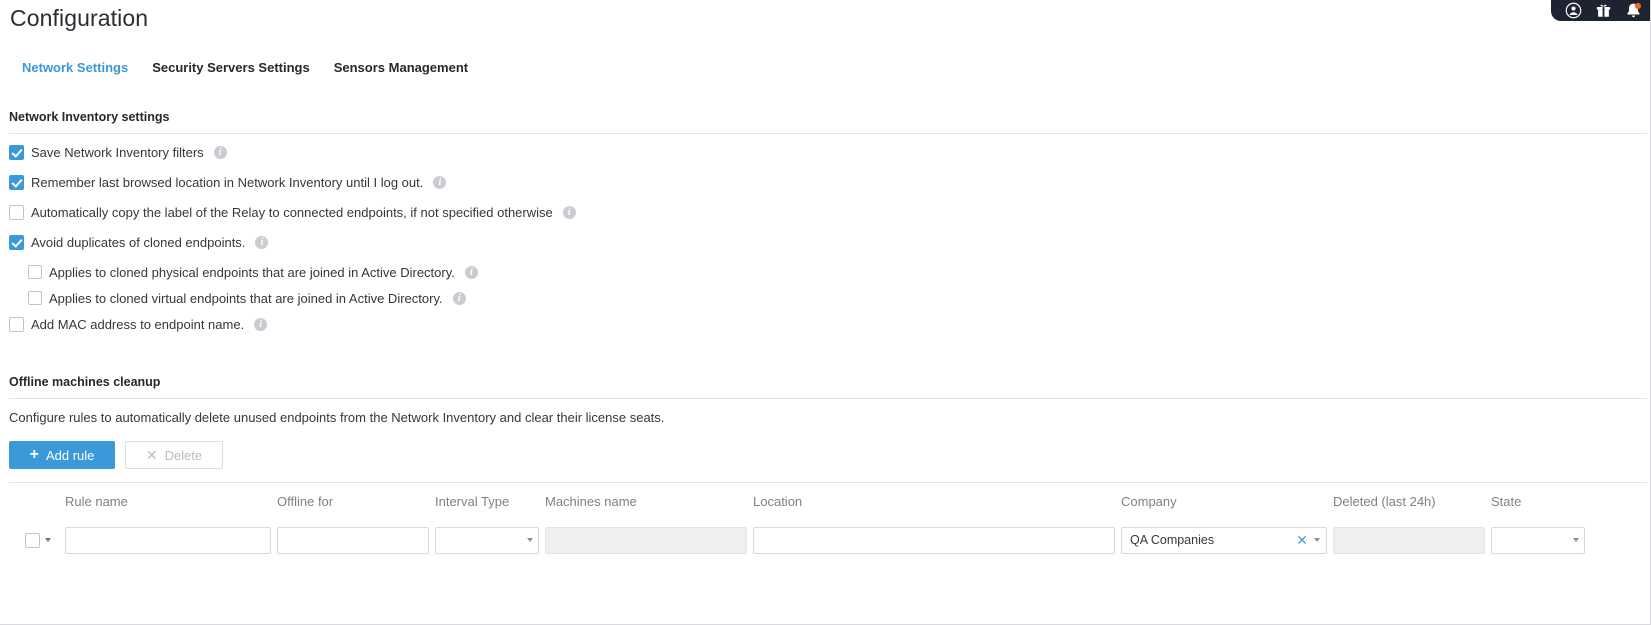 Image resolution: width=1651 pixels, height=625 pixels. I want to click on th-offline-for: Offline for, so click(305, 501).